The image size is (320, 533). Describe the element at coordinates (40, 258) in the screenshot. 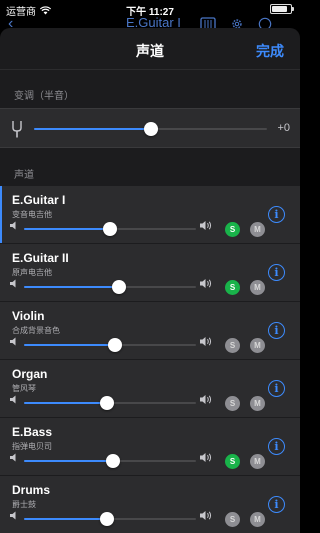

I see `channel-name: E.Guitar II` at that location.